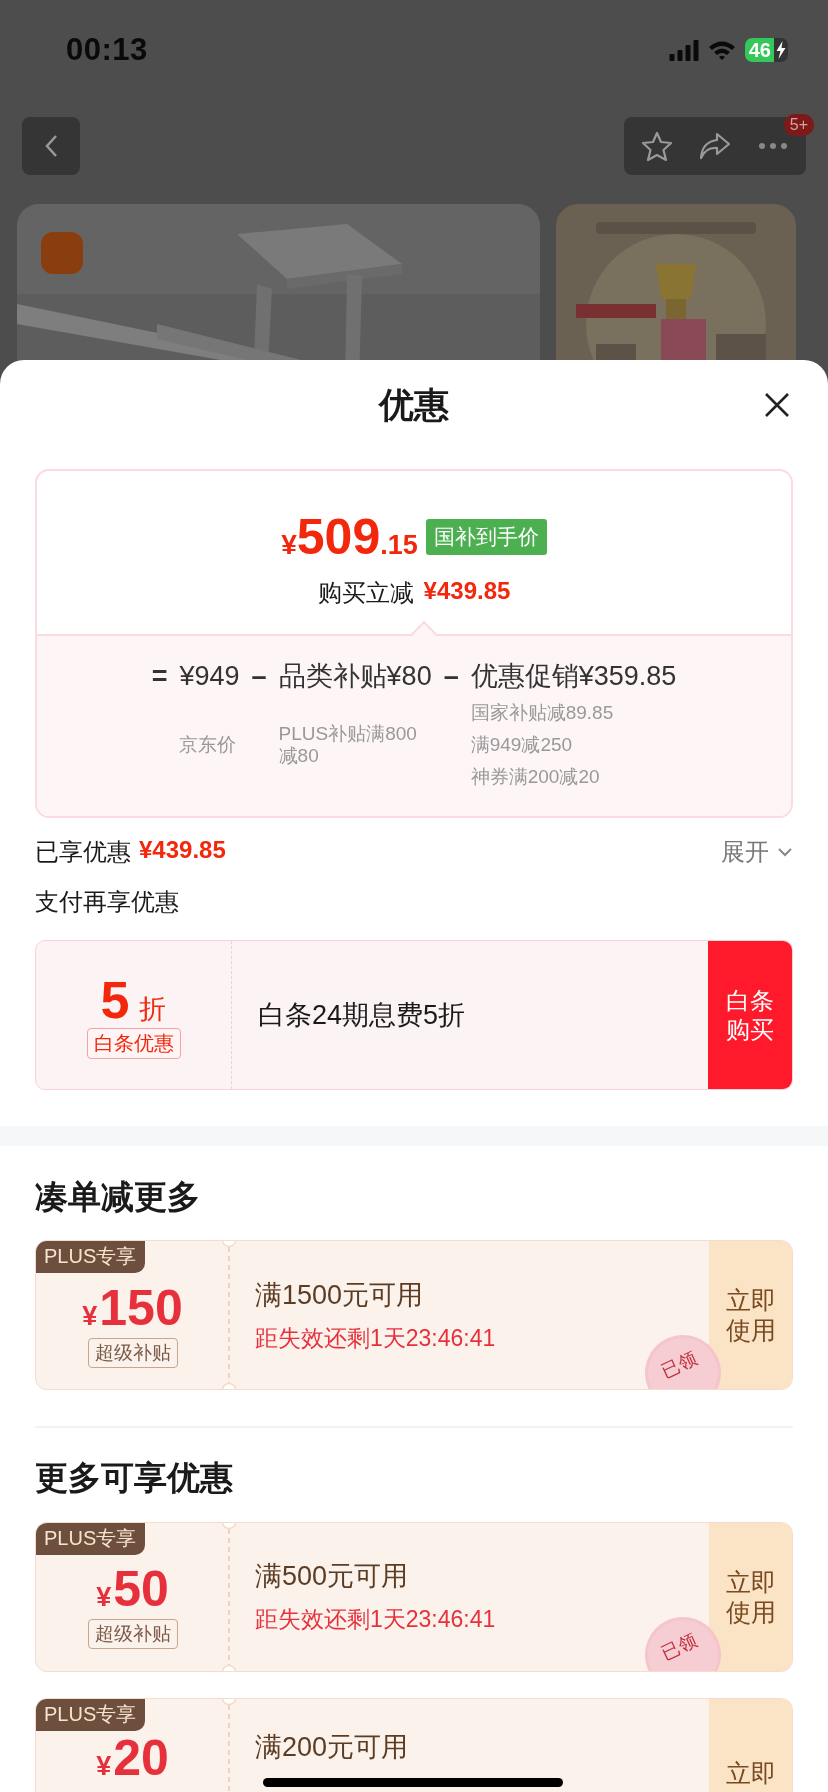 The height and width of the screenshot is (1792, 828). I want to click on chevron-down-icon, so click(785, 852).